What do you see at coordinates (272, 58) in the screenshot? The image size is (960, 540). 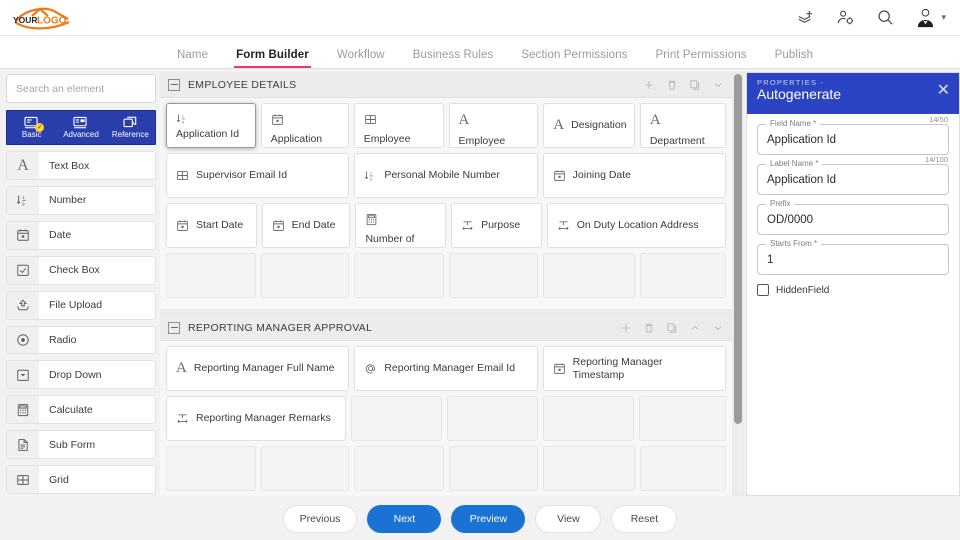 I see `tab-form-builder: Form Builder` at bounding box center [272, 58].